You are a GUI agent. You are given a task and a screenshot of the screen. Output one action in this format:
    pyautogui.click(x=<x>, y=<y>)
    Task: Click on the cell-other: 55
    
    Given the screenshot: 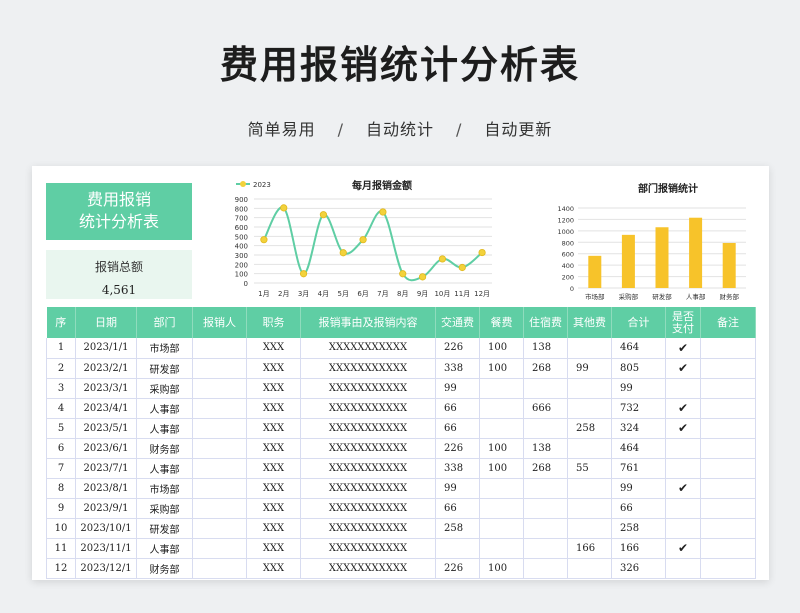 What is the action you would take?
    pyautogui.click(x=589, y=468)
    